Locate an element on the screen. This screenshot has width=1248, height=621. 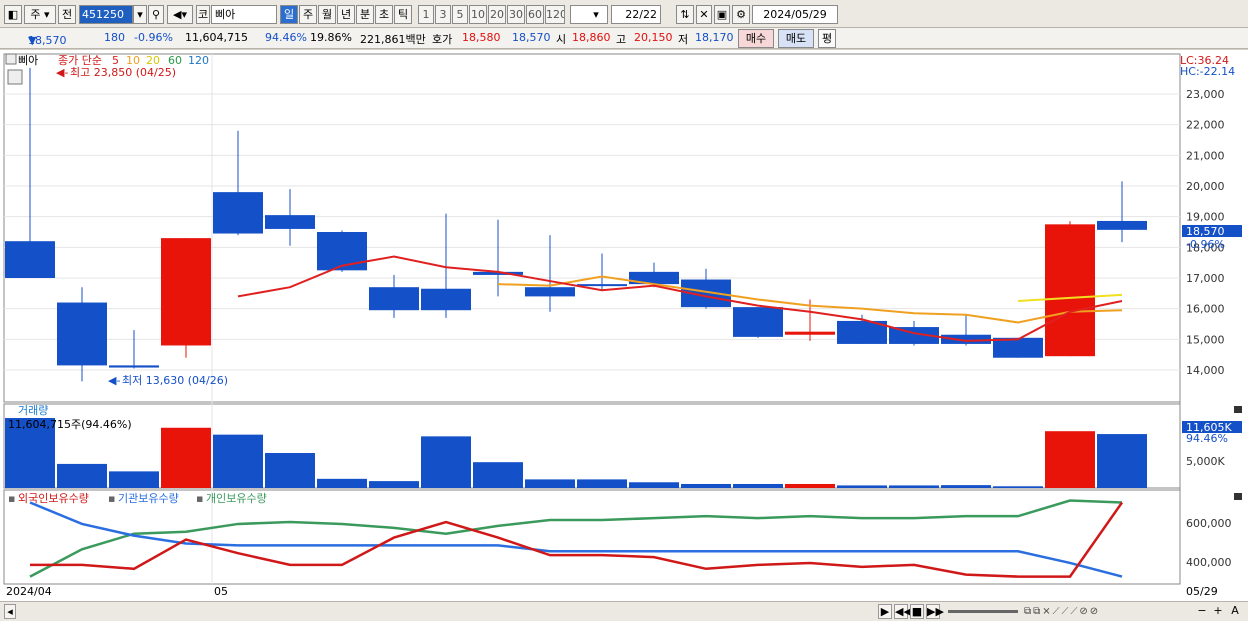
low-price: 18,170 is located at coordinates (714, 37).